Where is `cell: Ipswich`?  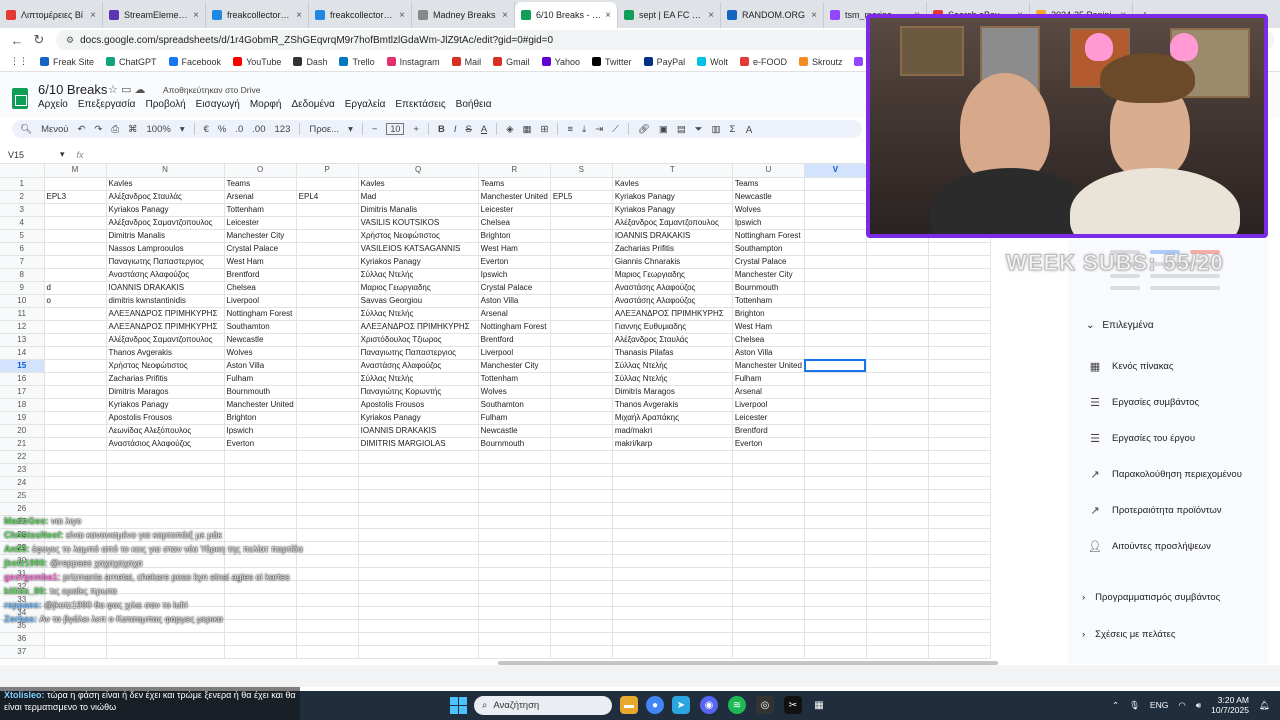 cell: Ipswich is located at coordinates (514, 275).